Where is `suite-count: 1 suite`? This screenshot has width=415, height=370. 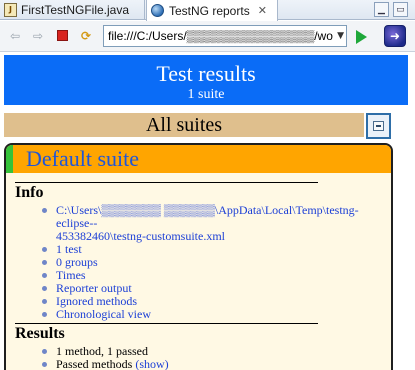
suite-count: 1 suite is located at coordinates (206, 94).